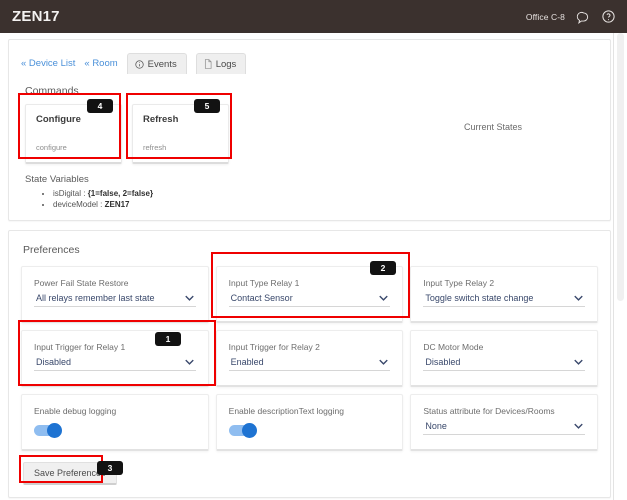  Describe the element at coordinates (117, 204) in the screenshot. I see `state-var-value: ZEN17` at that location.